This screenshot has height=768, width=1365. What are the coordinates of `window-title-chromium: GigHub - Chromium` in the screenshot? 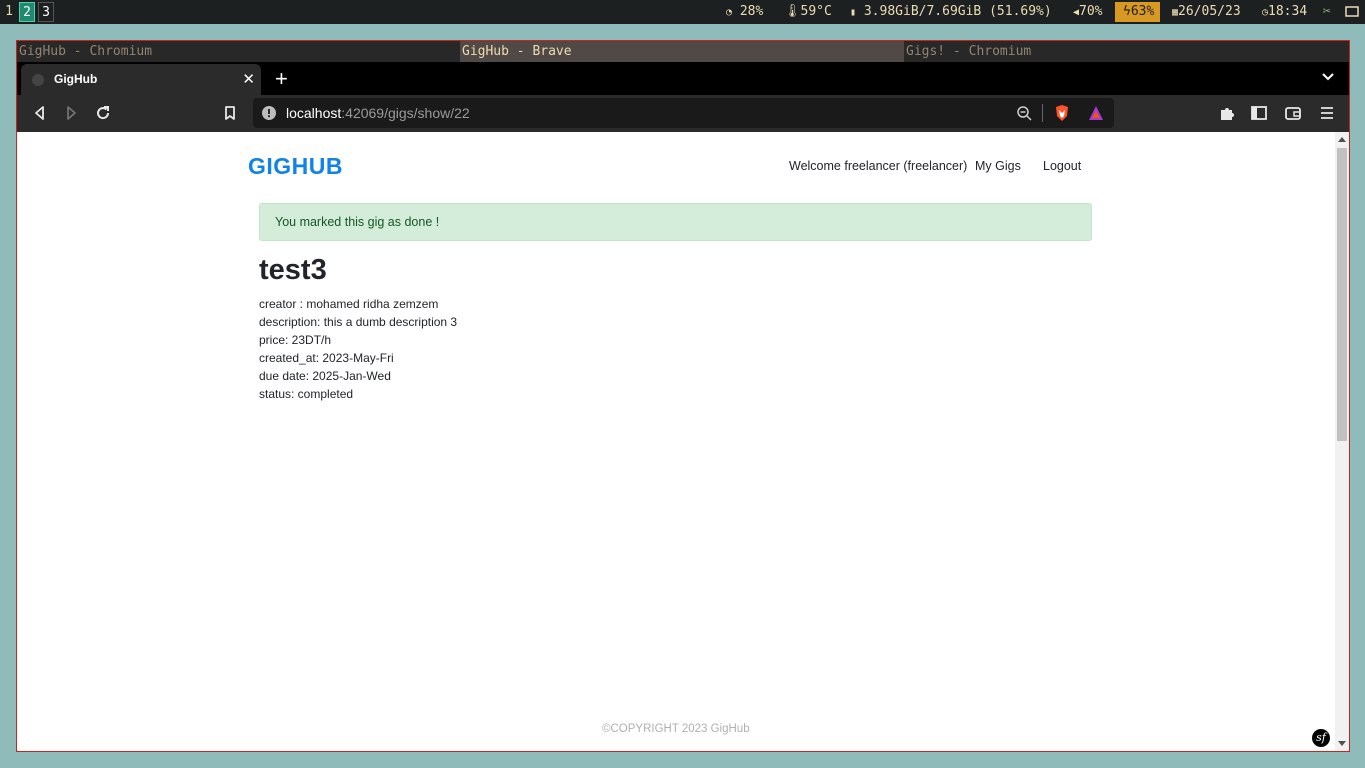 It's located at (238, 51).